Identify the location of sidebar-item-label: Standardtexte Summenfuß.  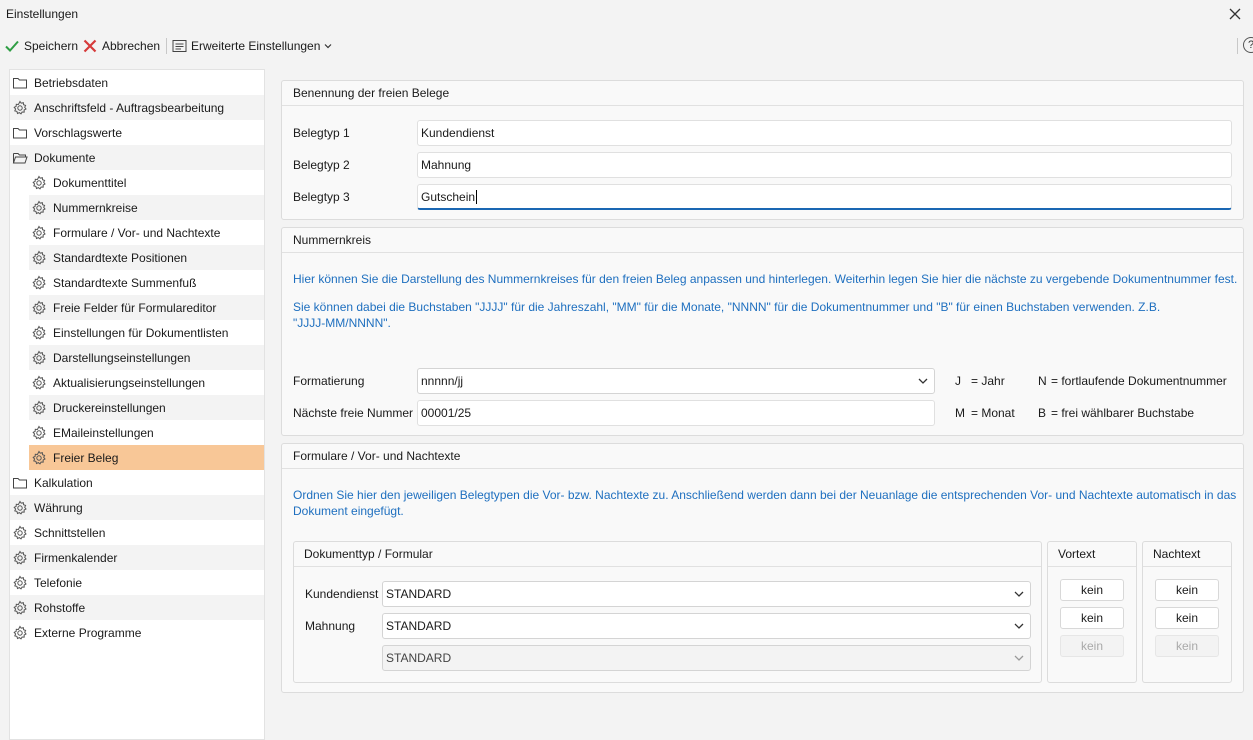
(125, 282).